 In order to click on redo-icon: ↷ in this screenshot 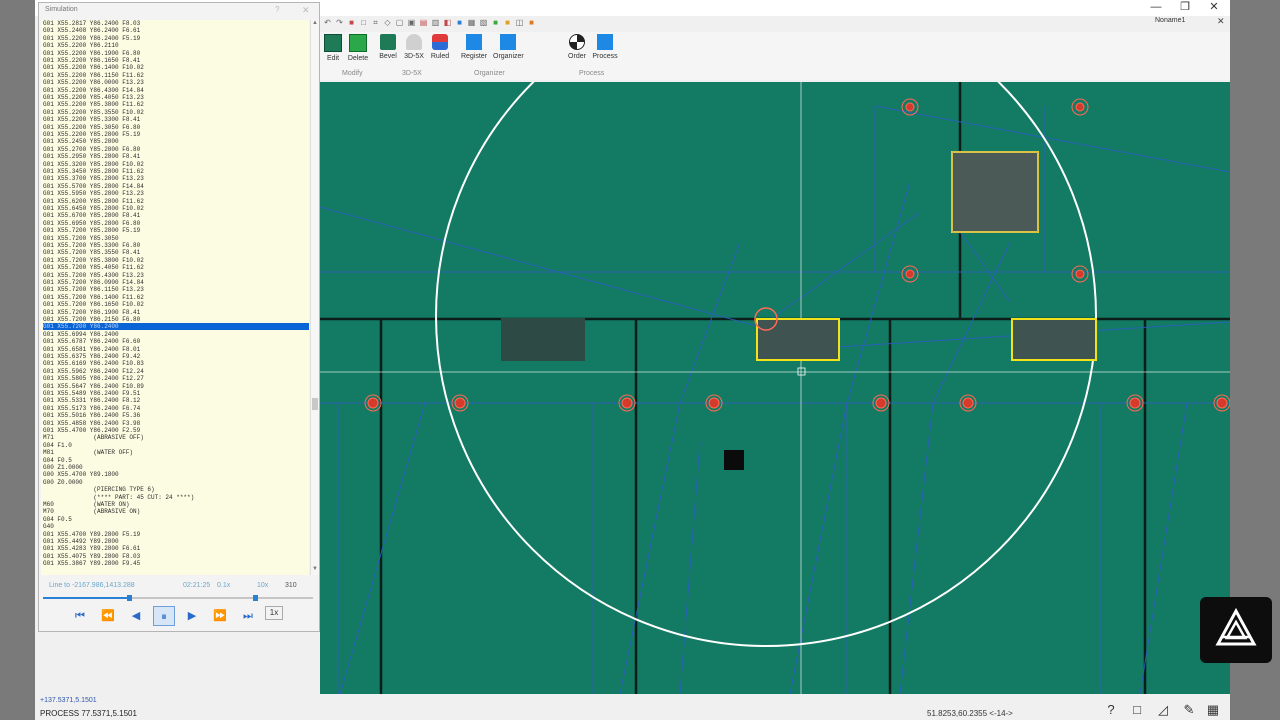, I will do `click(339, 22)`.